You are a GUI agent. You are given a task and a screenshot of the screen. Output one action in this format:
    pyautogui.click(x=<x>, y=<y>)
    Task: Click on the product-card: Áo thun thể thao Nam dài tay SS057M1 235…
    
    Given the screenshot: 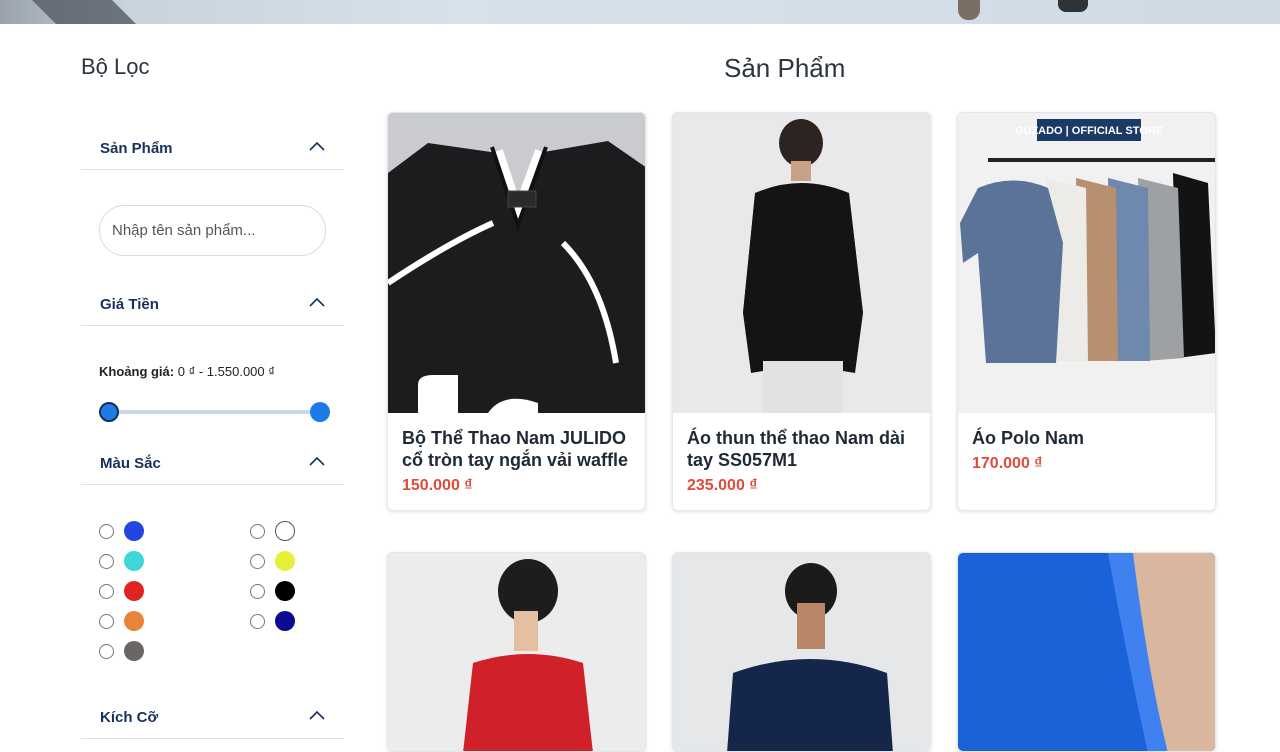 What is the action you would take?
    pyautogui.click(x=801, y=311)
    